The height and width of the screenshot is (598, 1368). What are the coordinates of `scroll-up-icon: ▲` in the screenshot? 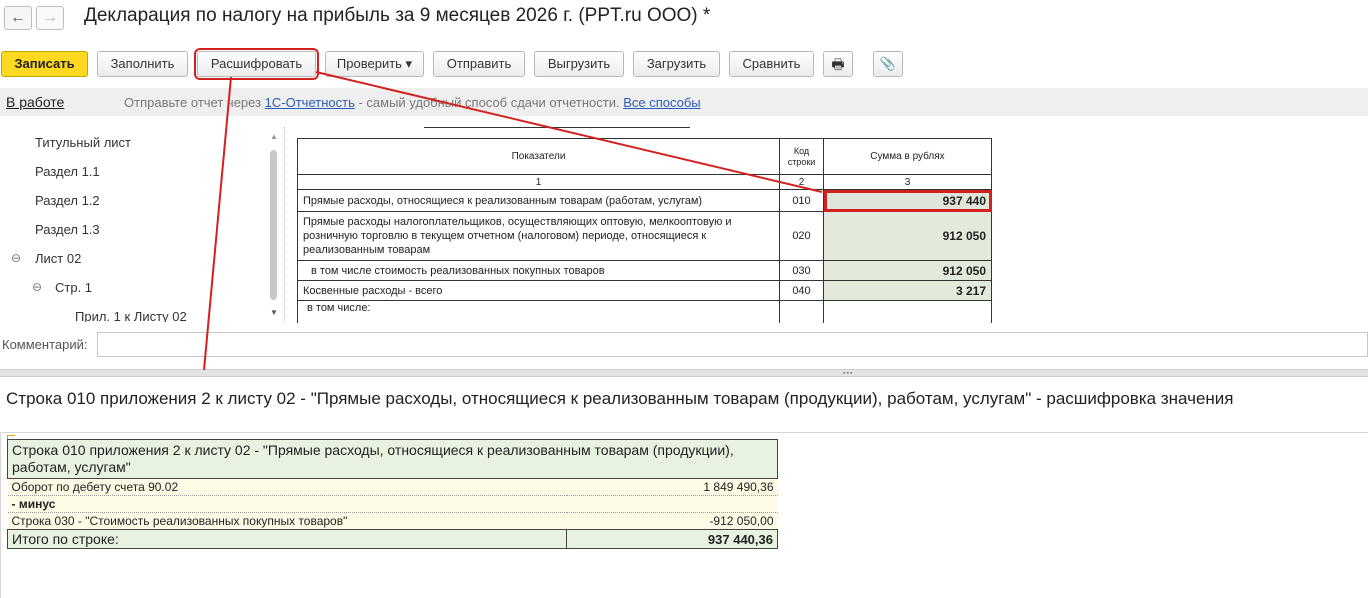 It's located at (274, 136).